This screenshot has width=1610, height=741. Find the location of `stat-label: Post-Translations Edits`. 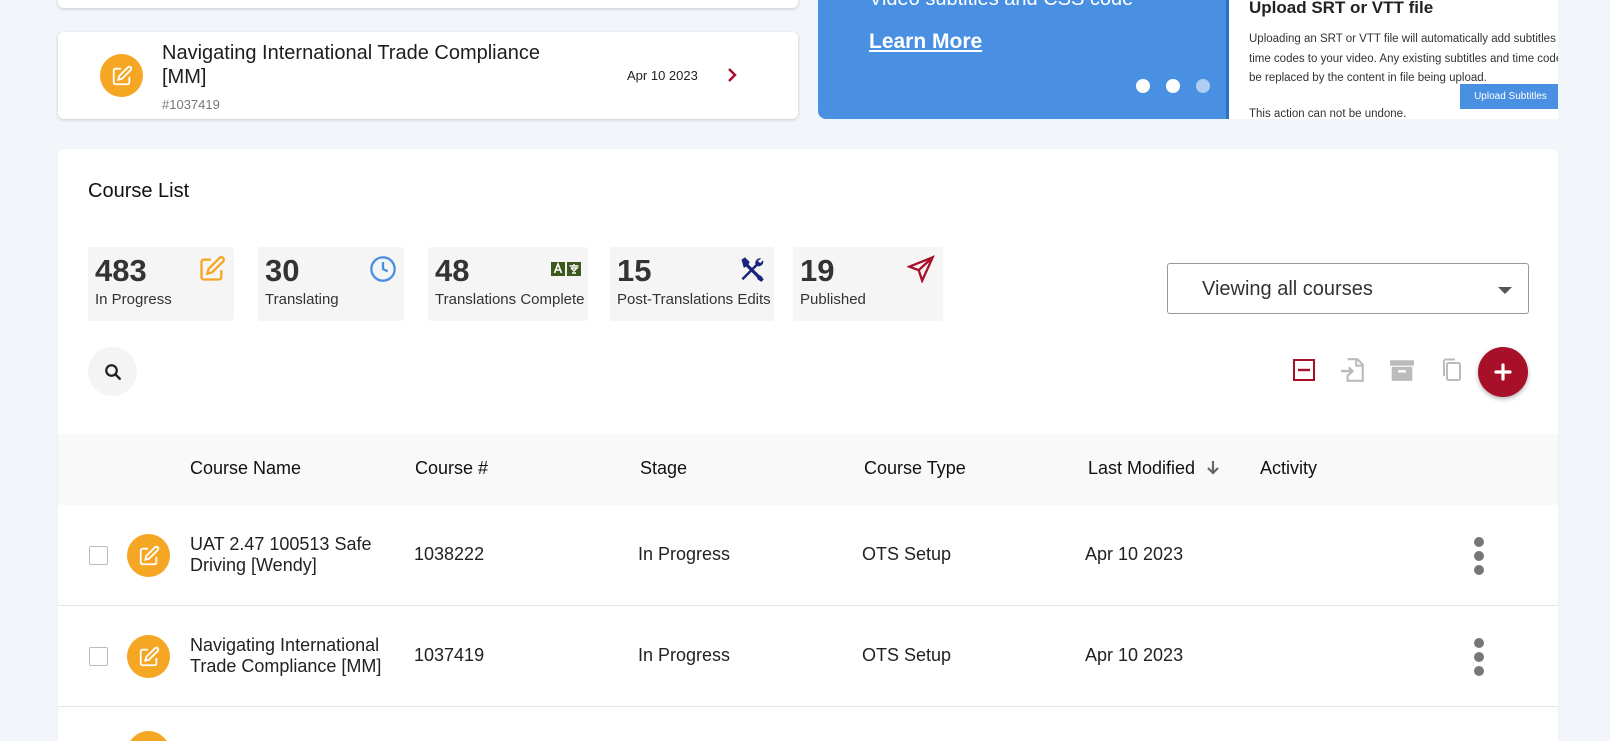

stat-label: Post-Translations Edits is located at coordinates (694, 299).